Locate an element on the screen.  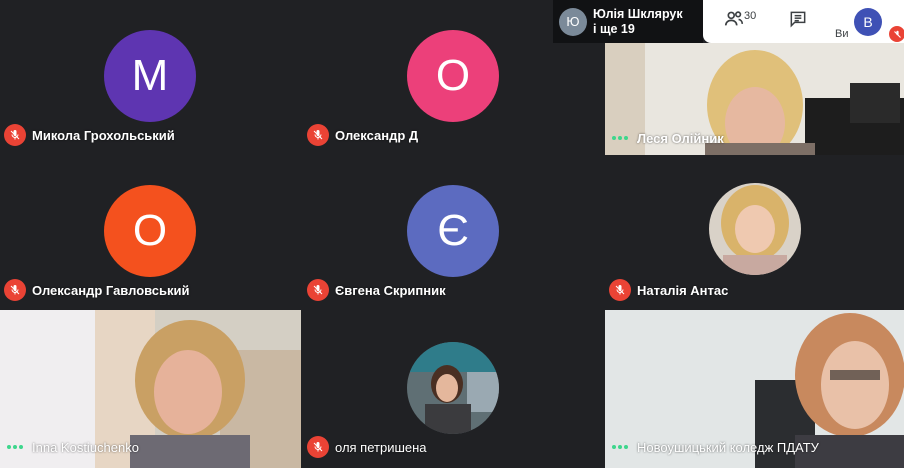
participant-name: Inna Kostiuchenko is located at coordinates (85, 447).